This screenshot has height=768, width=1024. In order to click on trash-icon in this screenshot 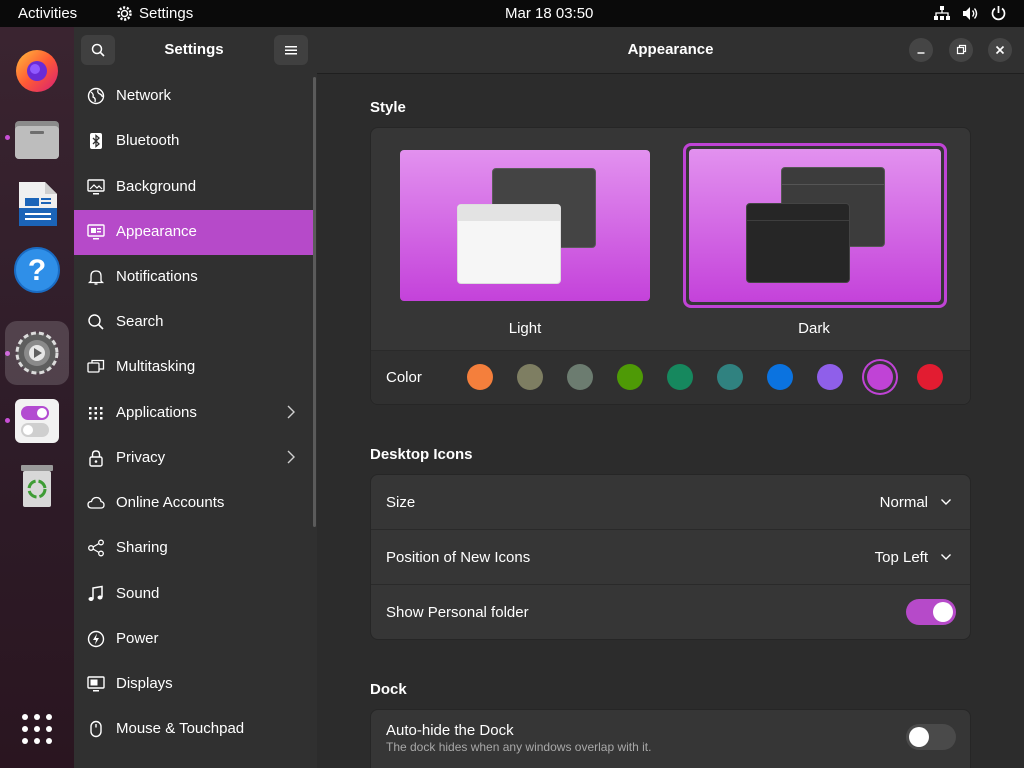, I will do `click(37, 486)`.